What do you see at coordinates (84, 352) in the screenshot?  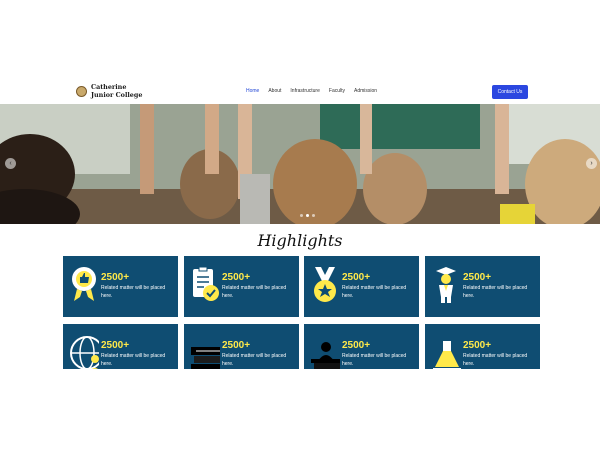 I see `globe-person-icon` at bounding box center [84, 352].